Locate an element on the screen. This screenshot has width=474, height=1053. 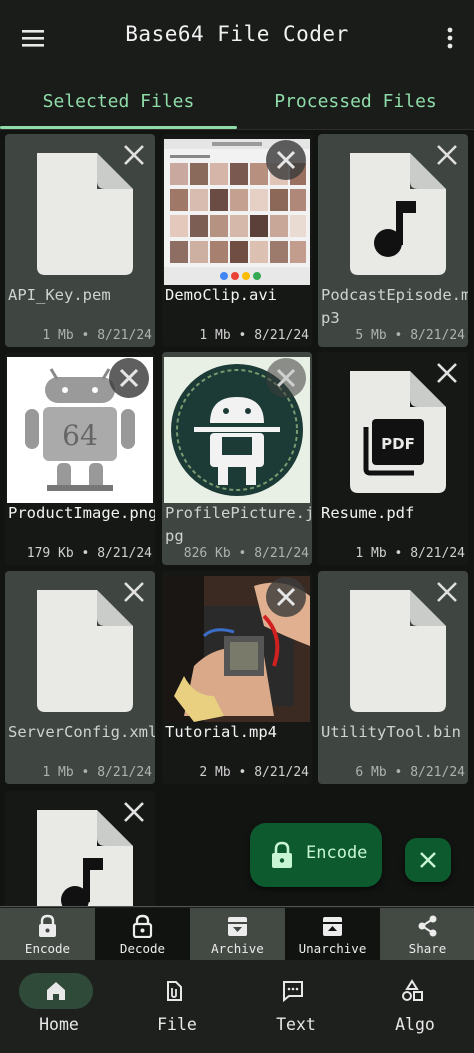
encode-fab-label: Encode is located at coordinates (337, 853).